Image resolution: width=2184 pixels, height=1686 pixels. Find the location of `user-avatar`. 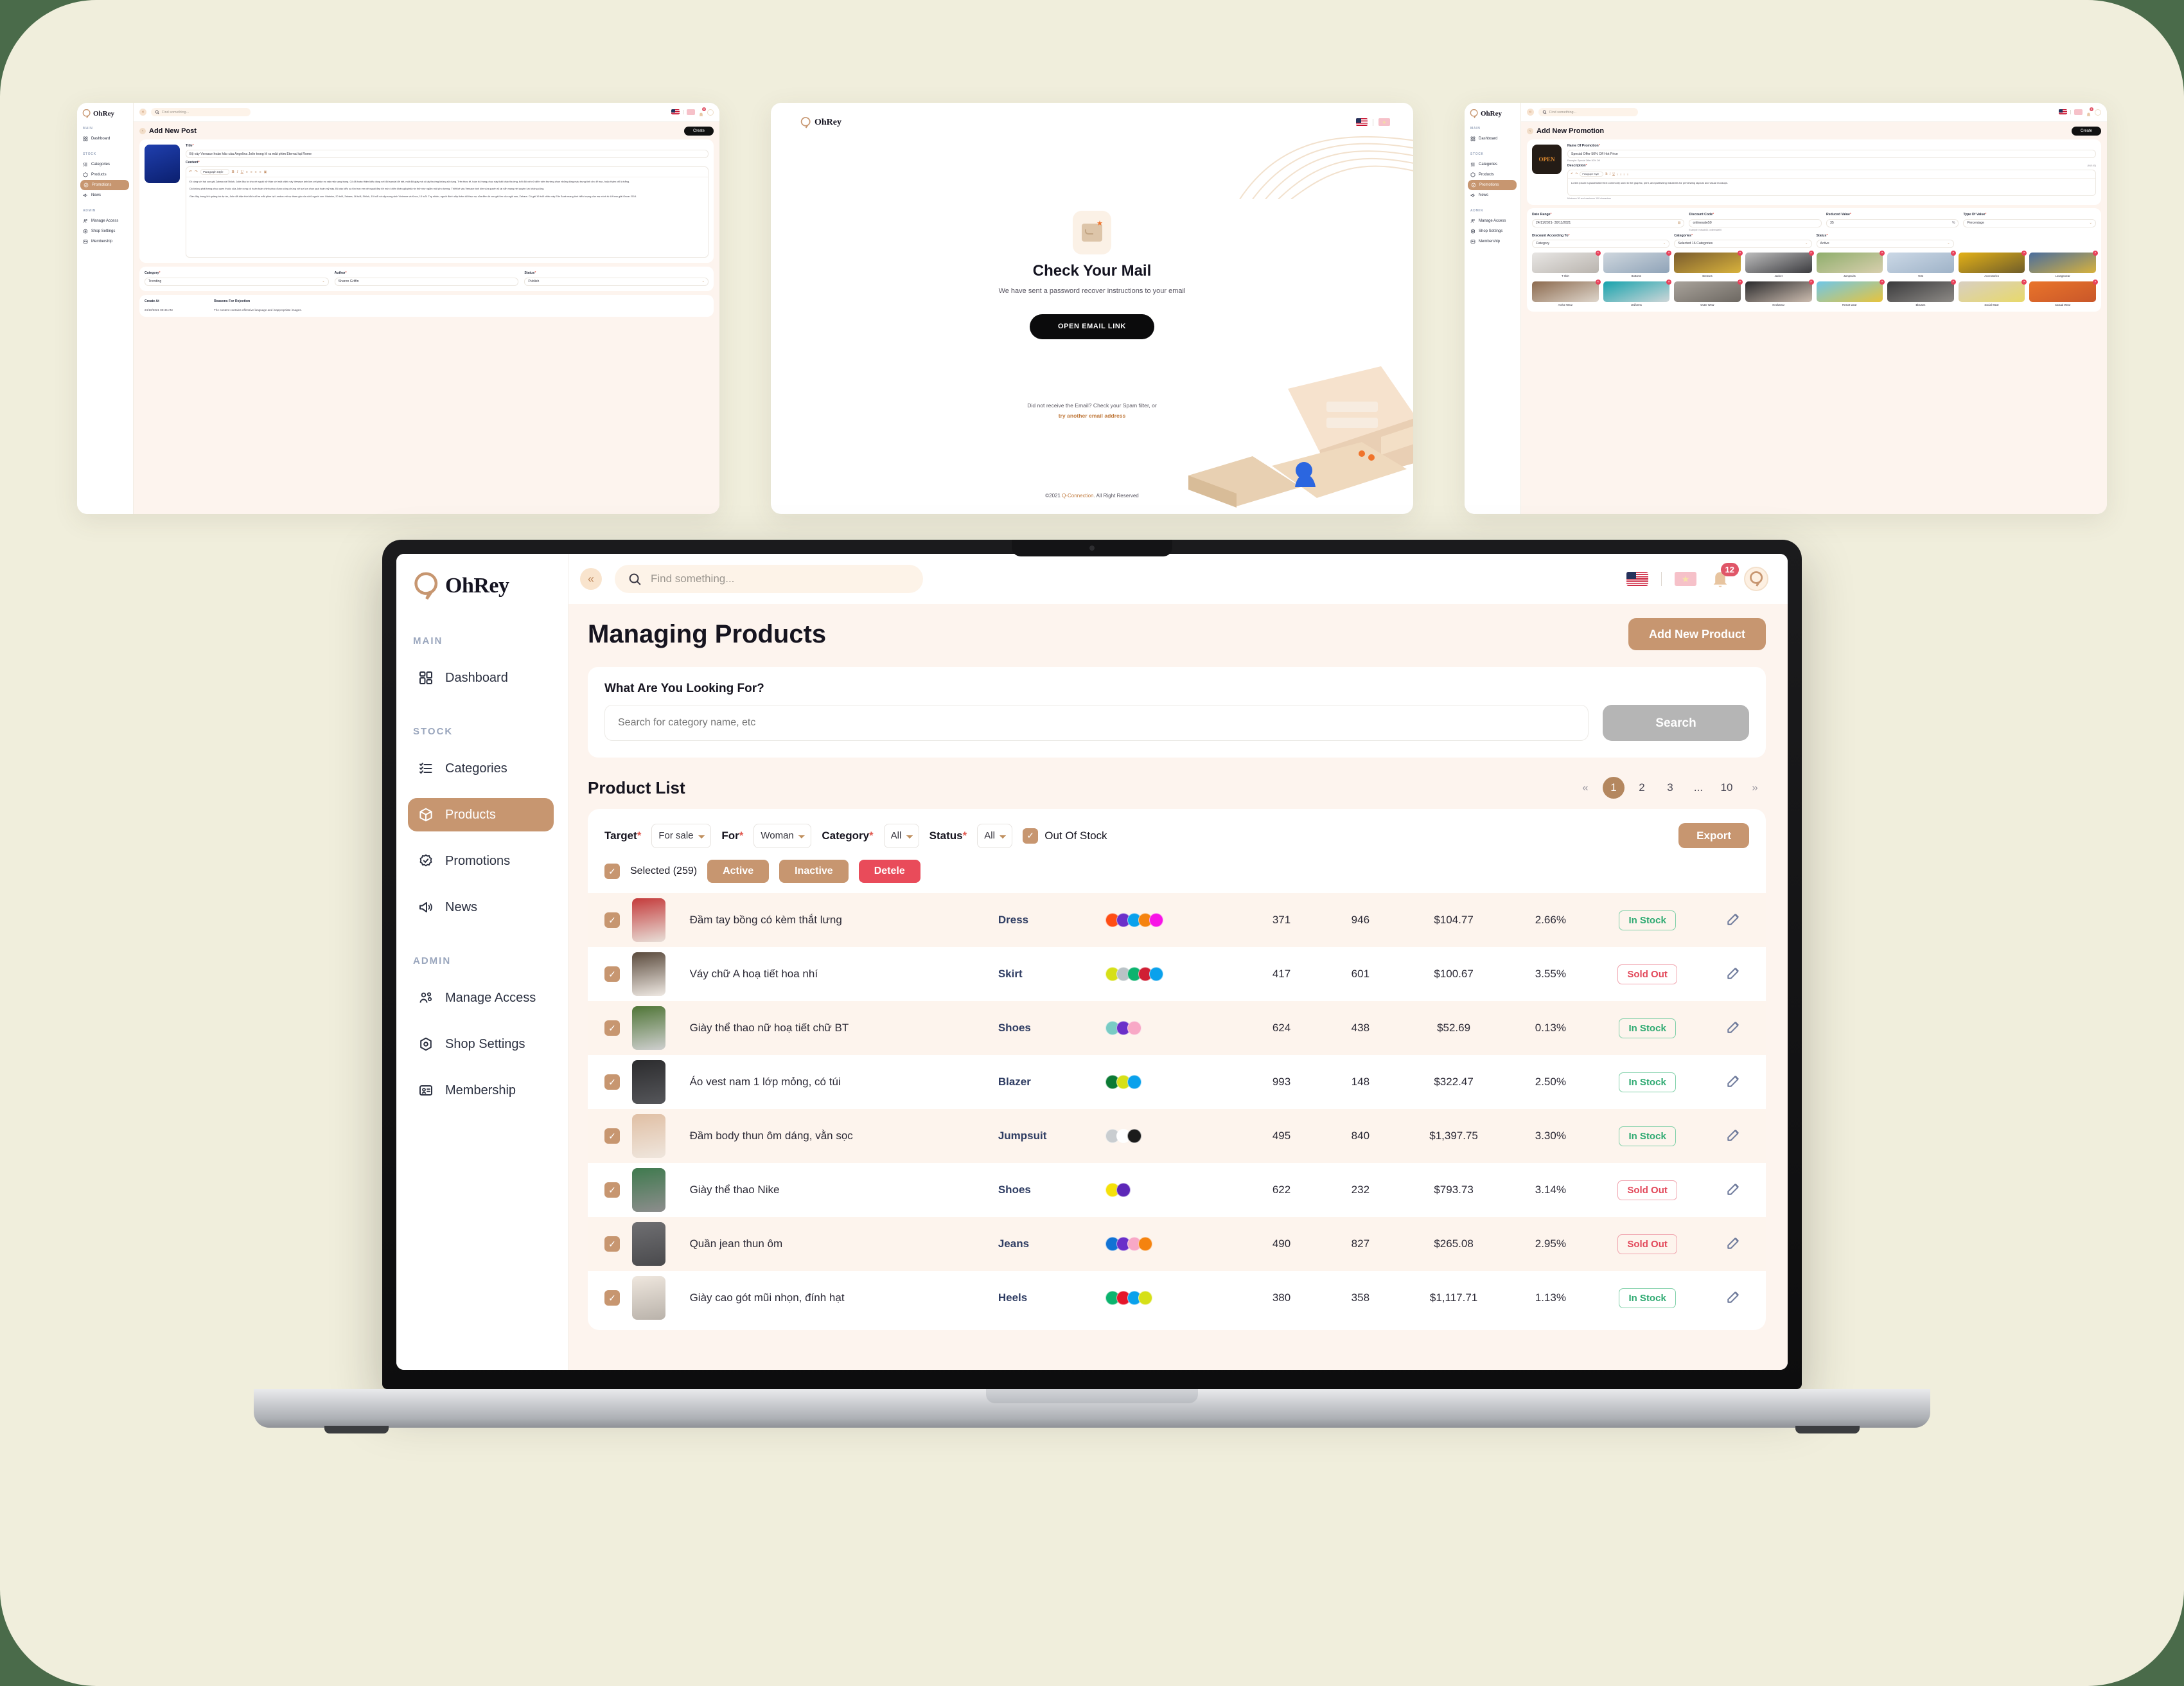

user-avatar is located at coordinates (1756, 579).